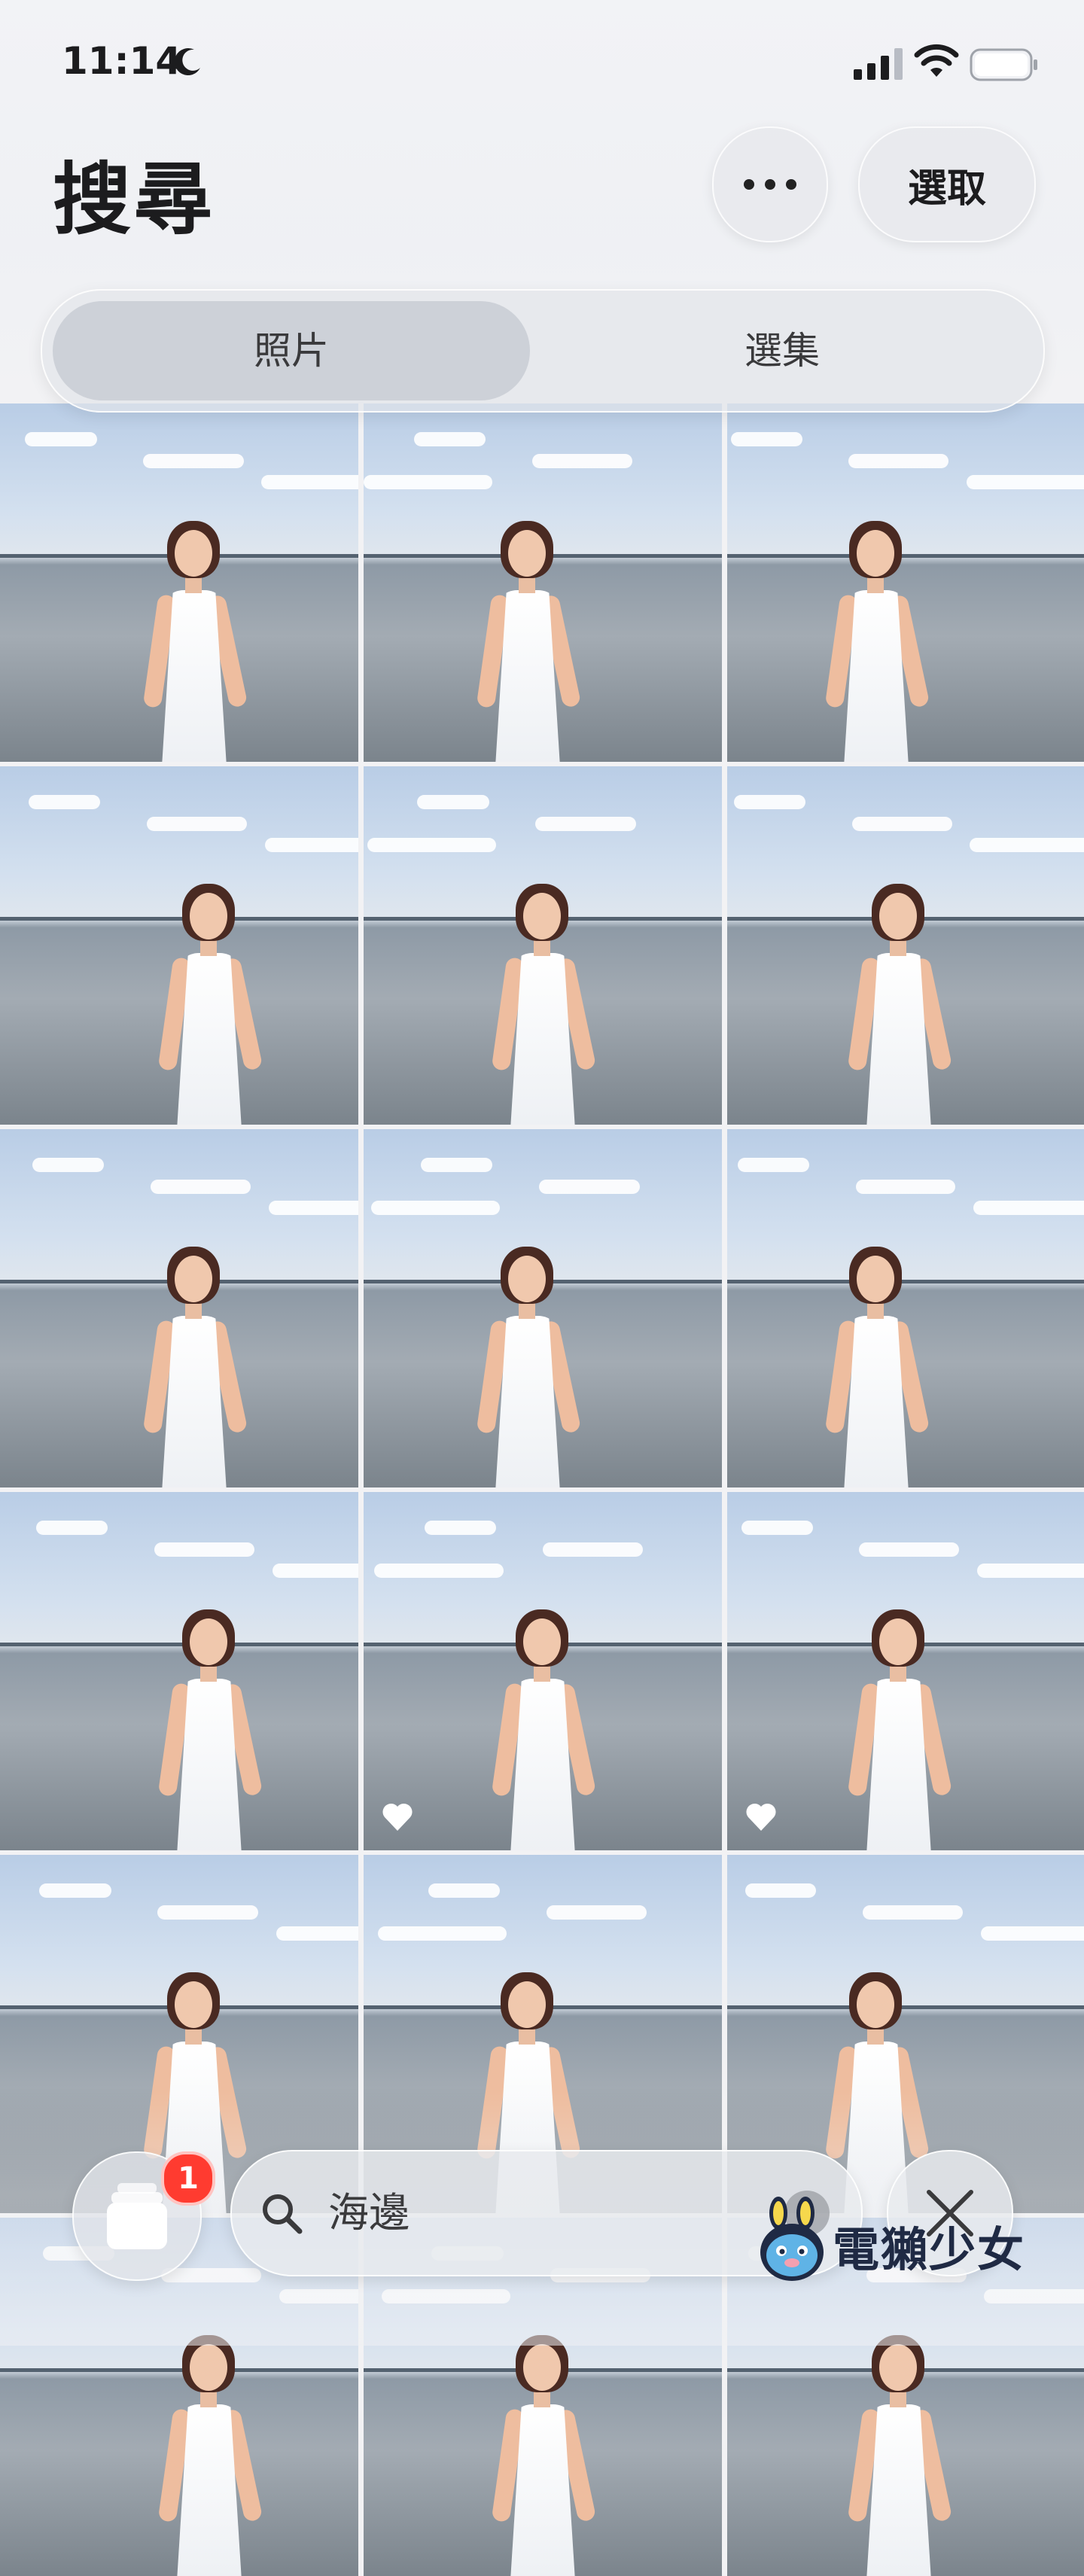 Image resolution: width=1084 pixels, height=2576 pixels. I want to click on watermark: 電獺少女, so click(889, 2239).